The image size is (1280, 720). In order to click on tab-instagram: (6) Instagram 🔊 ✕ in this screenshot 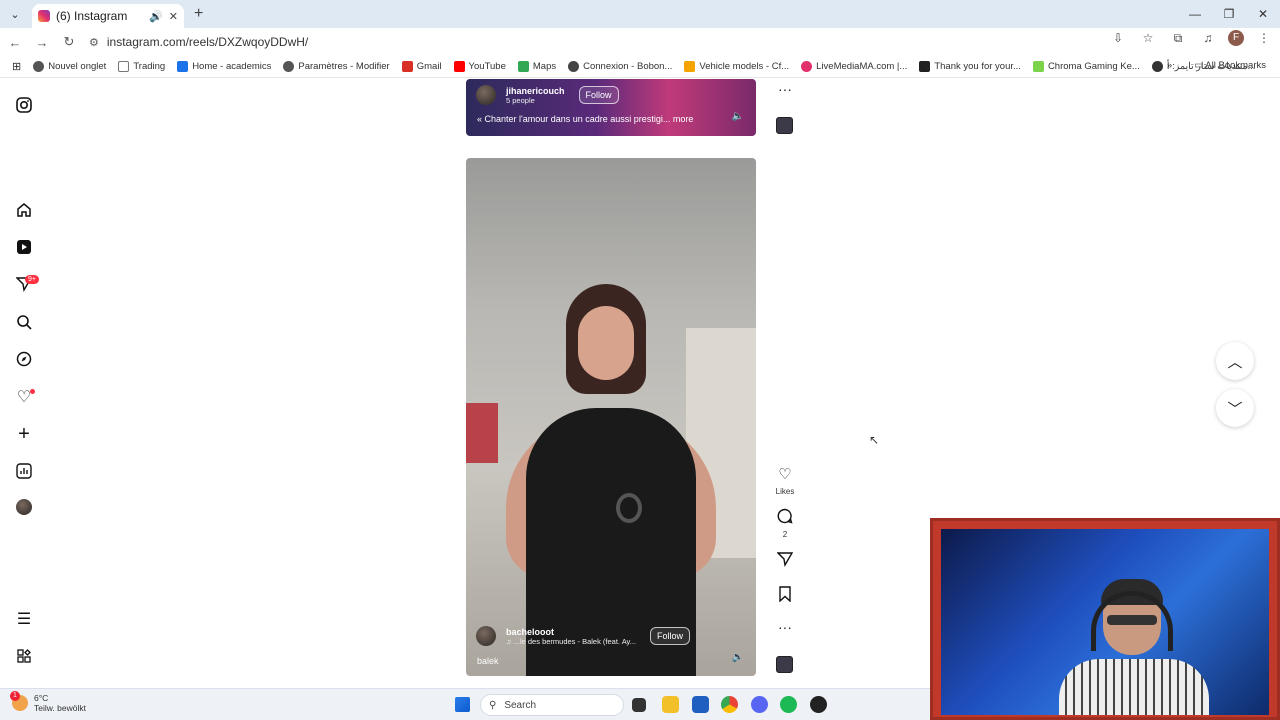, I will do `click(108, 16)`.